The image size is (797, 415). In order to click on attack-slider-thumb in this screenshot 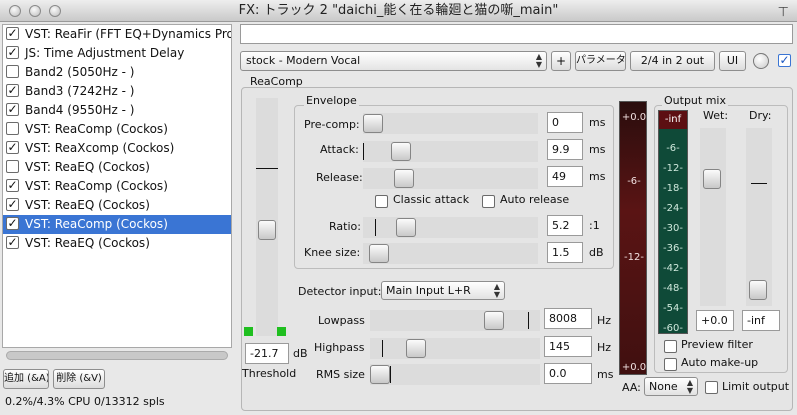, I will do `click(401, 151)`.